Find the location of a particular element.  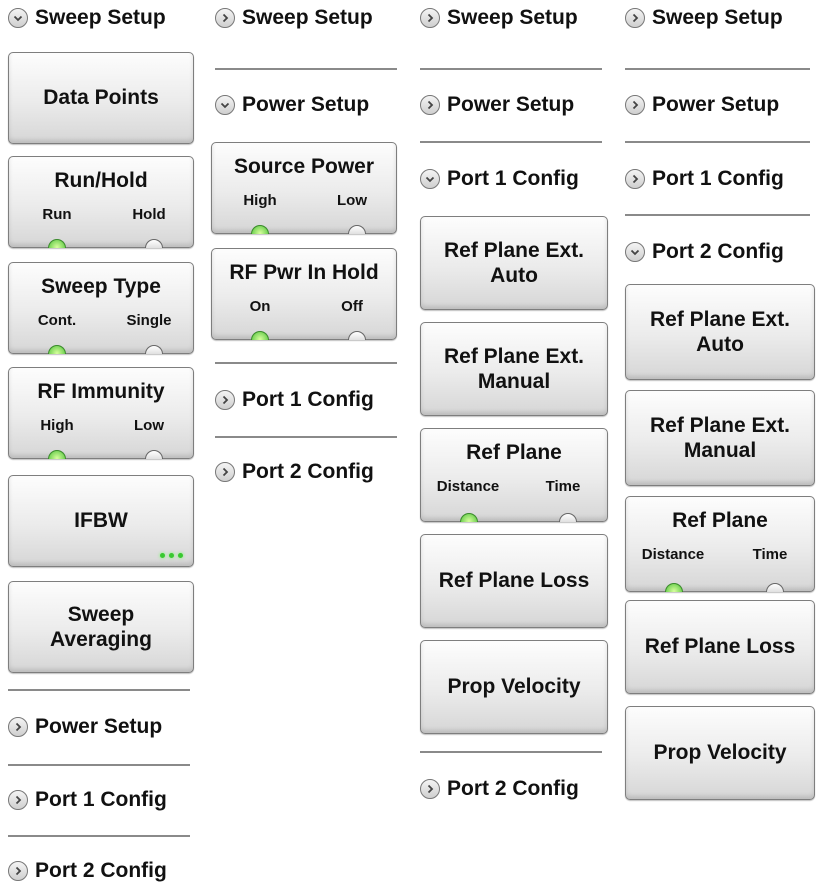

rf-pwr-in-hold-toggle: RF Pwr In Hold On Off is located at coordinates (304, 294).